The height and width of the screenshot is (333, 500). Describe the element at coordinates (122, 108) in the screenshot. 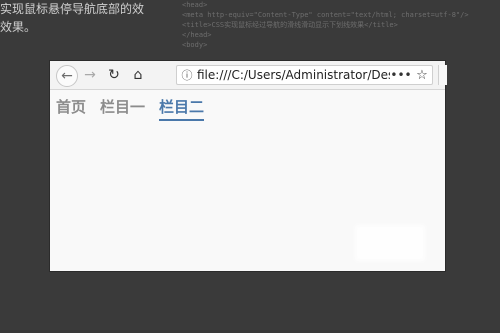

I see `nav-item-column-1: 栏目一` at that location.